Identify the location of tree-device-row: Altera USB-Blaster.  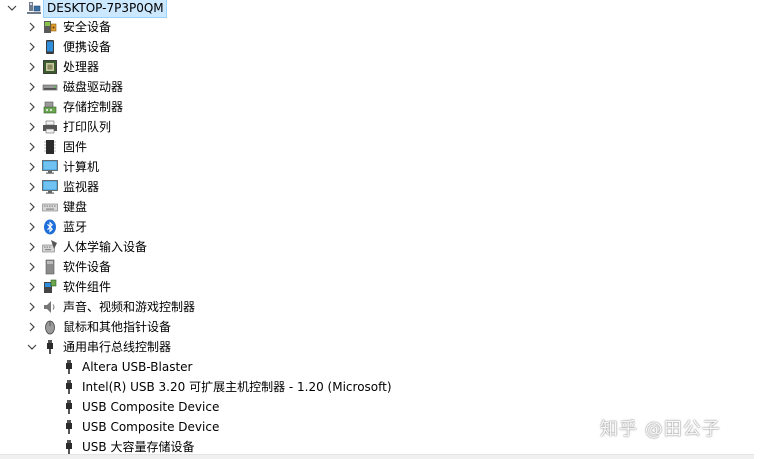
(377, 367).